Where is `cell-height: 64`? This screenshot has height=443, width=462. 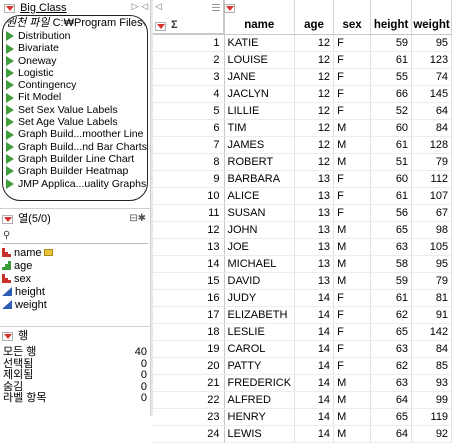
cell-height: 64 is located at coordinates (391, 434).